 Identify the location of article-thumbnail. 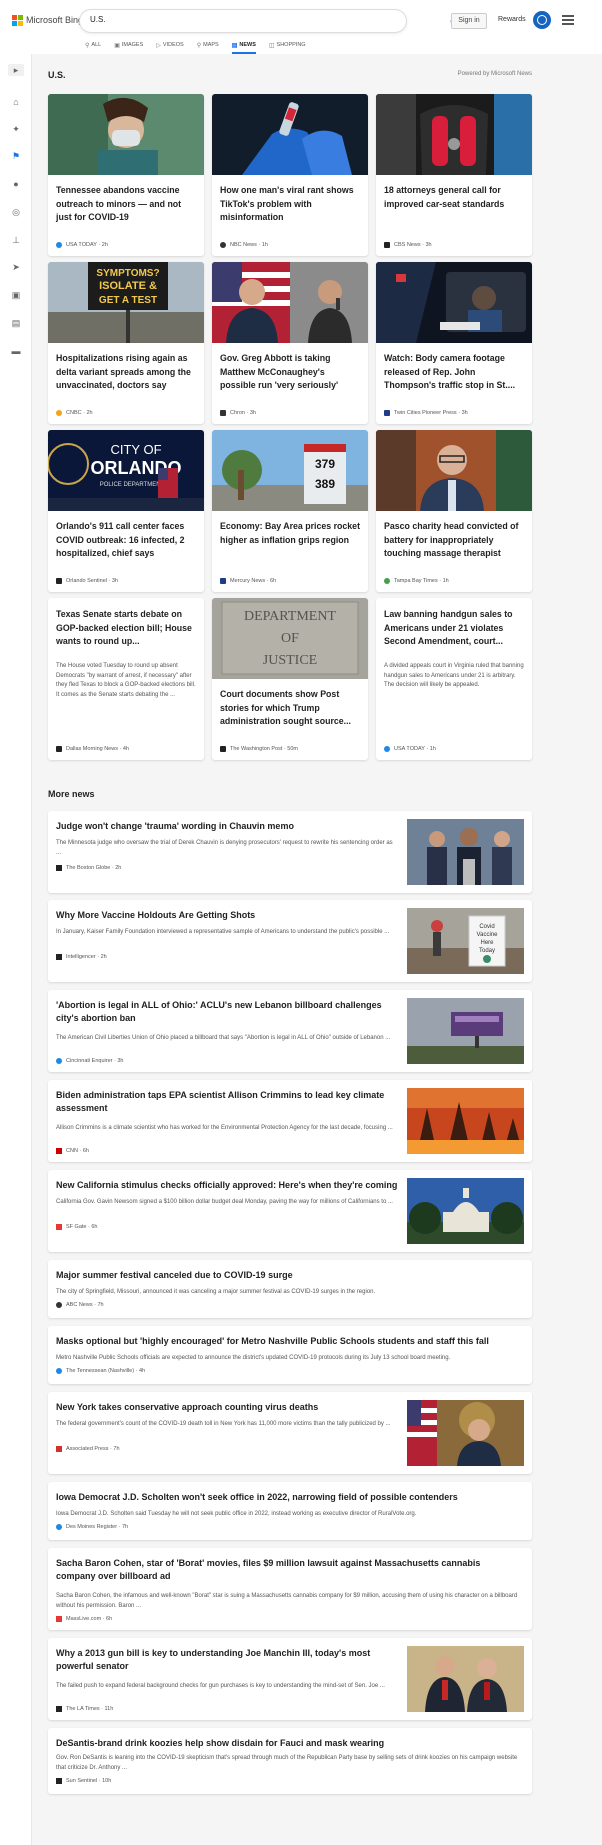
(465, 1121).